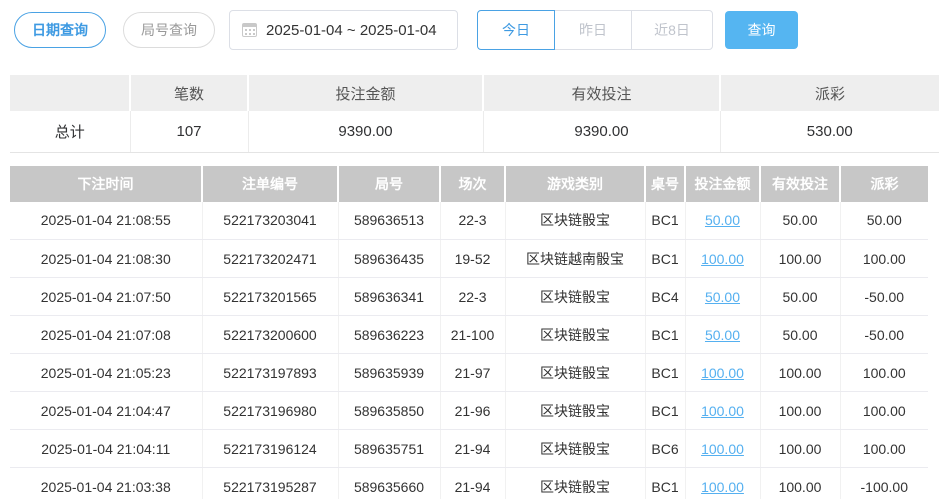  Describe the element at coordinates (366, 93) in the screenshot. I see `summary-header-bet-amount: 投注金额` at that location.